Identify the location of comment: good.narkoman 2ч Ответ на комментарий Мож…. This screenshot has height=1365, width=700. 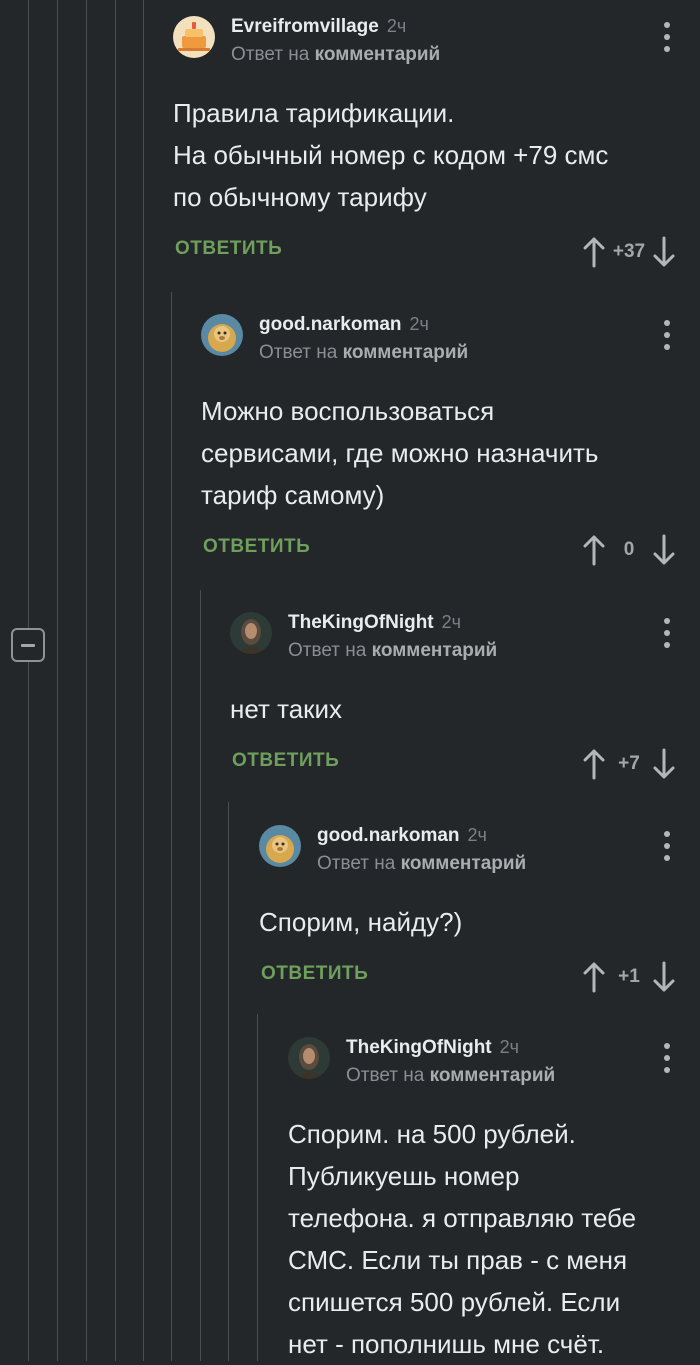
(450, 443).